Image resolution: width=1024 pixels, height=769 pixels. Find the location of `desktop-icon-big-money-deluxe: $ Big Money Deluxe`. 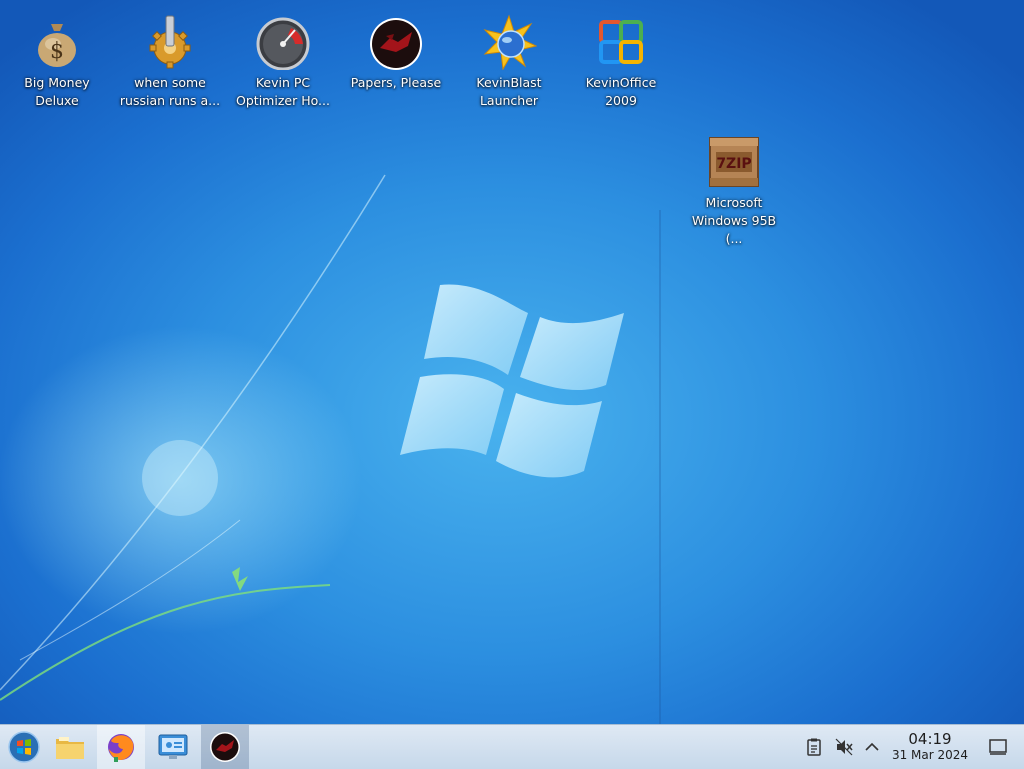

desktop-icon-big-money-deluxe: $ Big Money Deluxe is located at coordinates (57, 59).